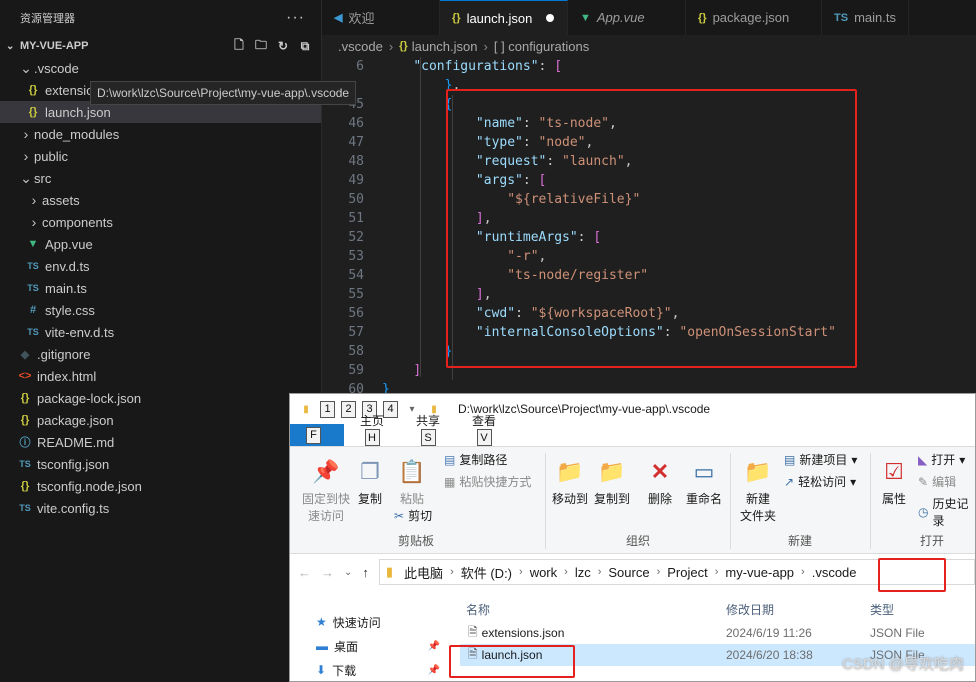 The width and height of the screenshot is (976, 682). Describe the element at coordinates (160, 178) in the screenshot. I see `tree-item: ⌄ src` at that location.